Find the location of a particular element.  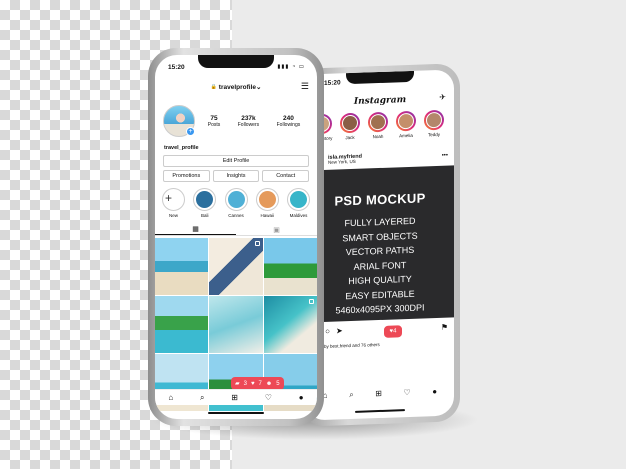

follower-icon: ☻ is located at coordinates (269, 383).